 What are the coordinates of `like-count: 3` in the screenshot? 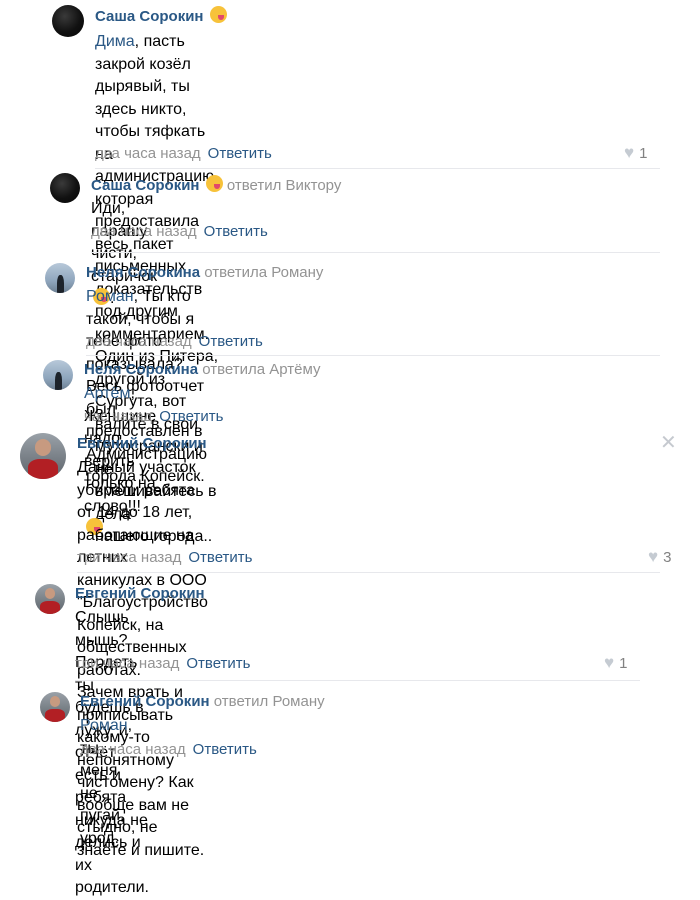 It's located at (667, 557).